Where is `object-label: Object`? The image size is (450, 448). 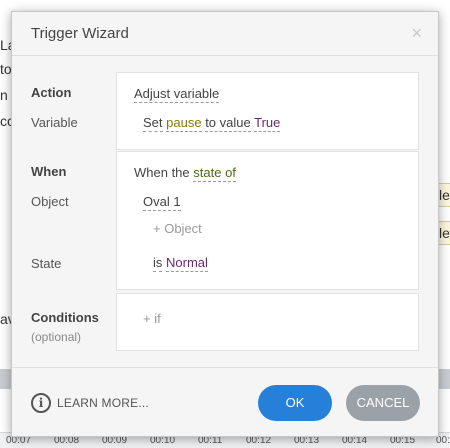 object-label: Object is located at coordinates (50, 201).